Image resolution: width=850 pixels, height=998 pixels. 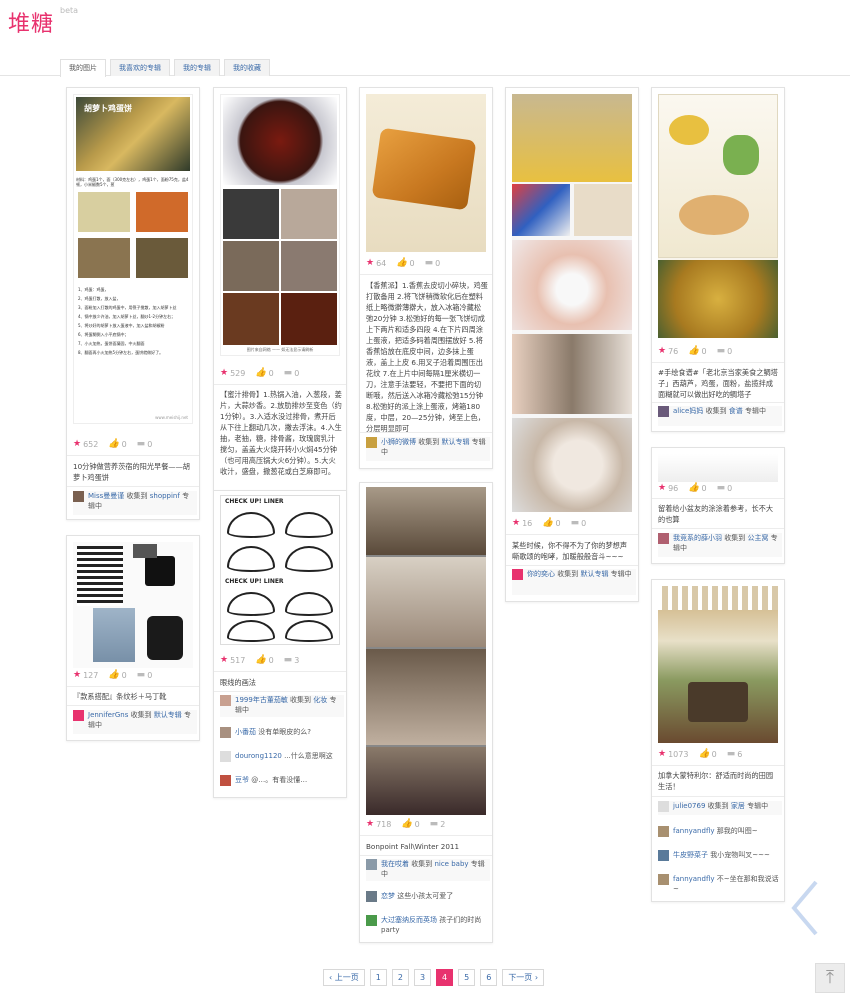 I want to click on pin-image: 图片来自网络 —— 如无法显示请刷新, so click(x=280, y=225).